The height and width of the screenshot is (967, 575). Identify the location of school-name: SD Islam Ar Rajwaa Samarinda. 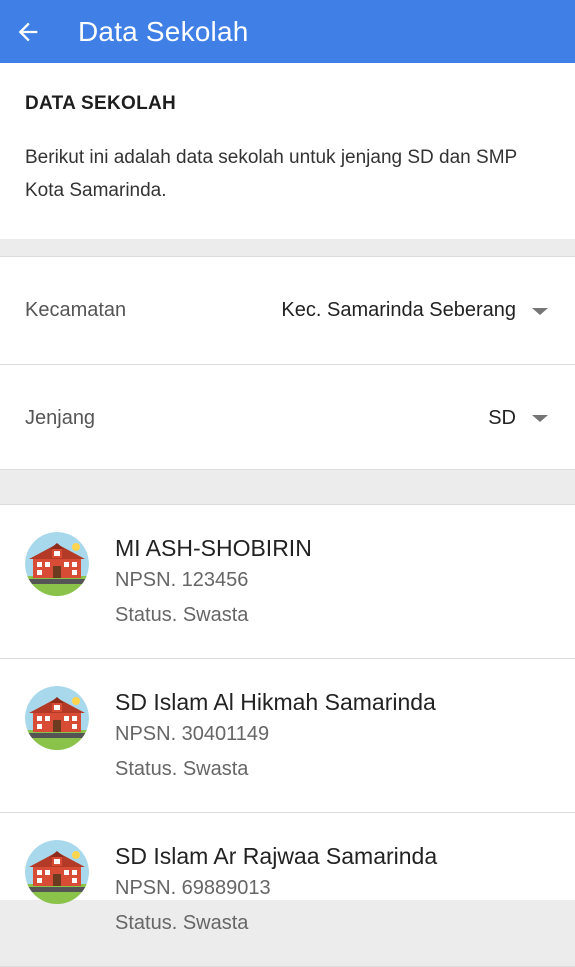
(276, 856).